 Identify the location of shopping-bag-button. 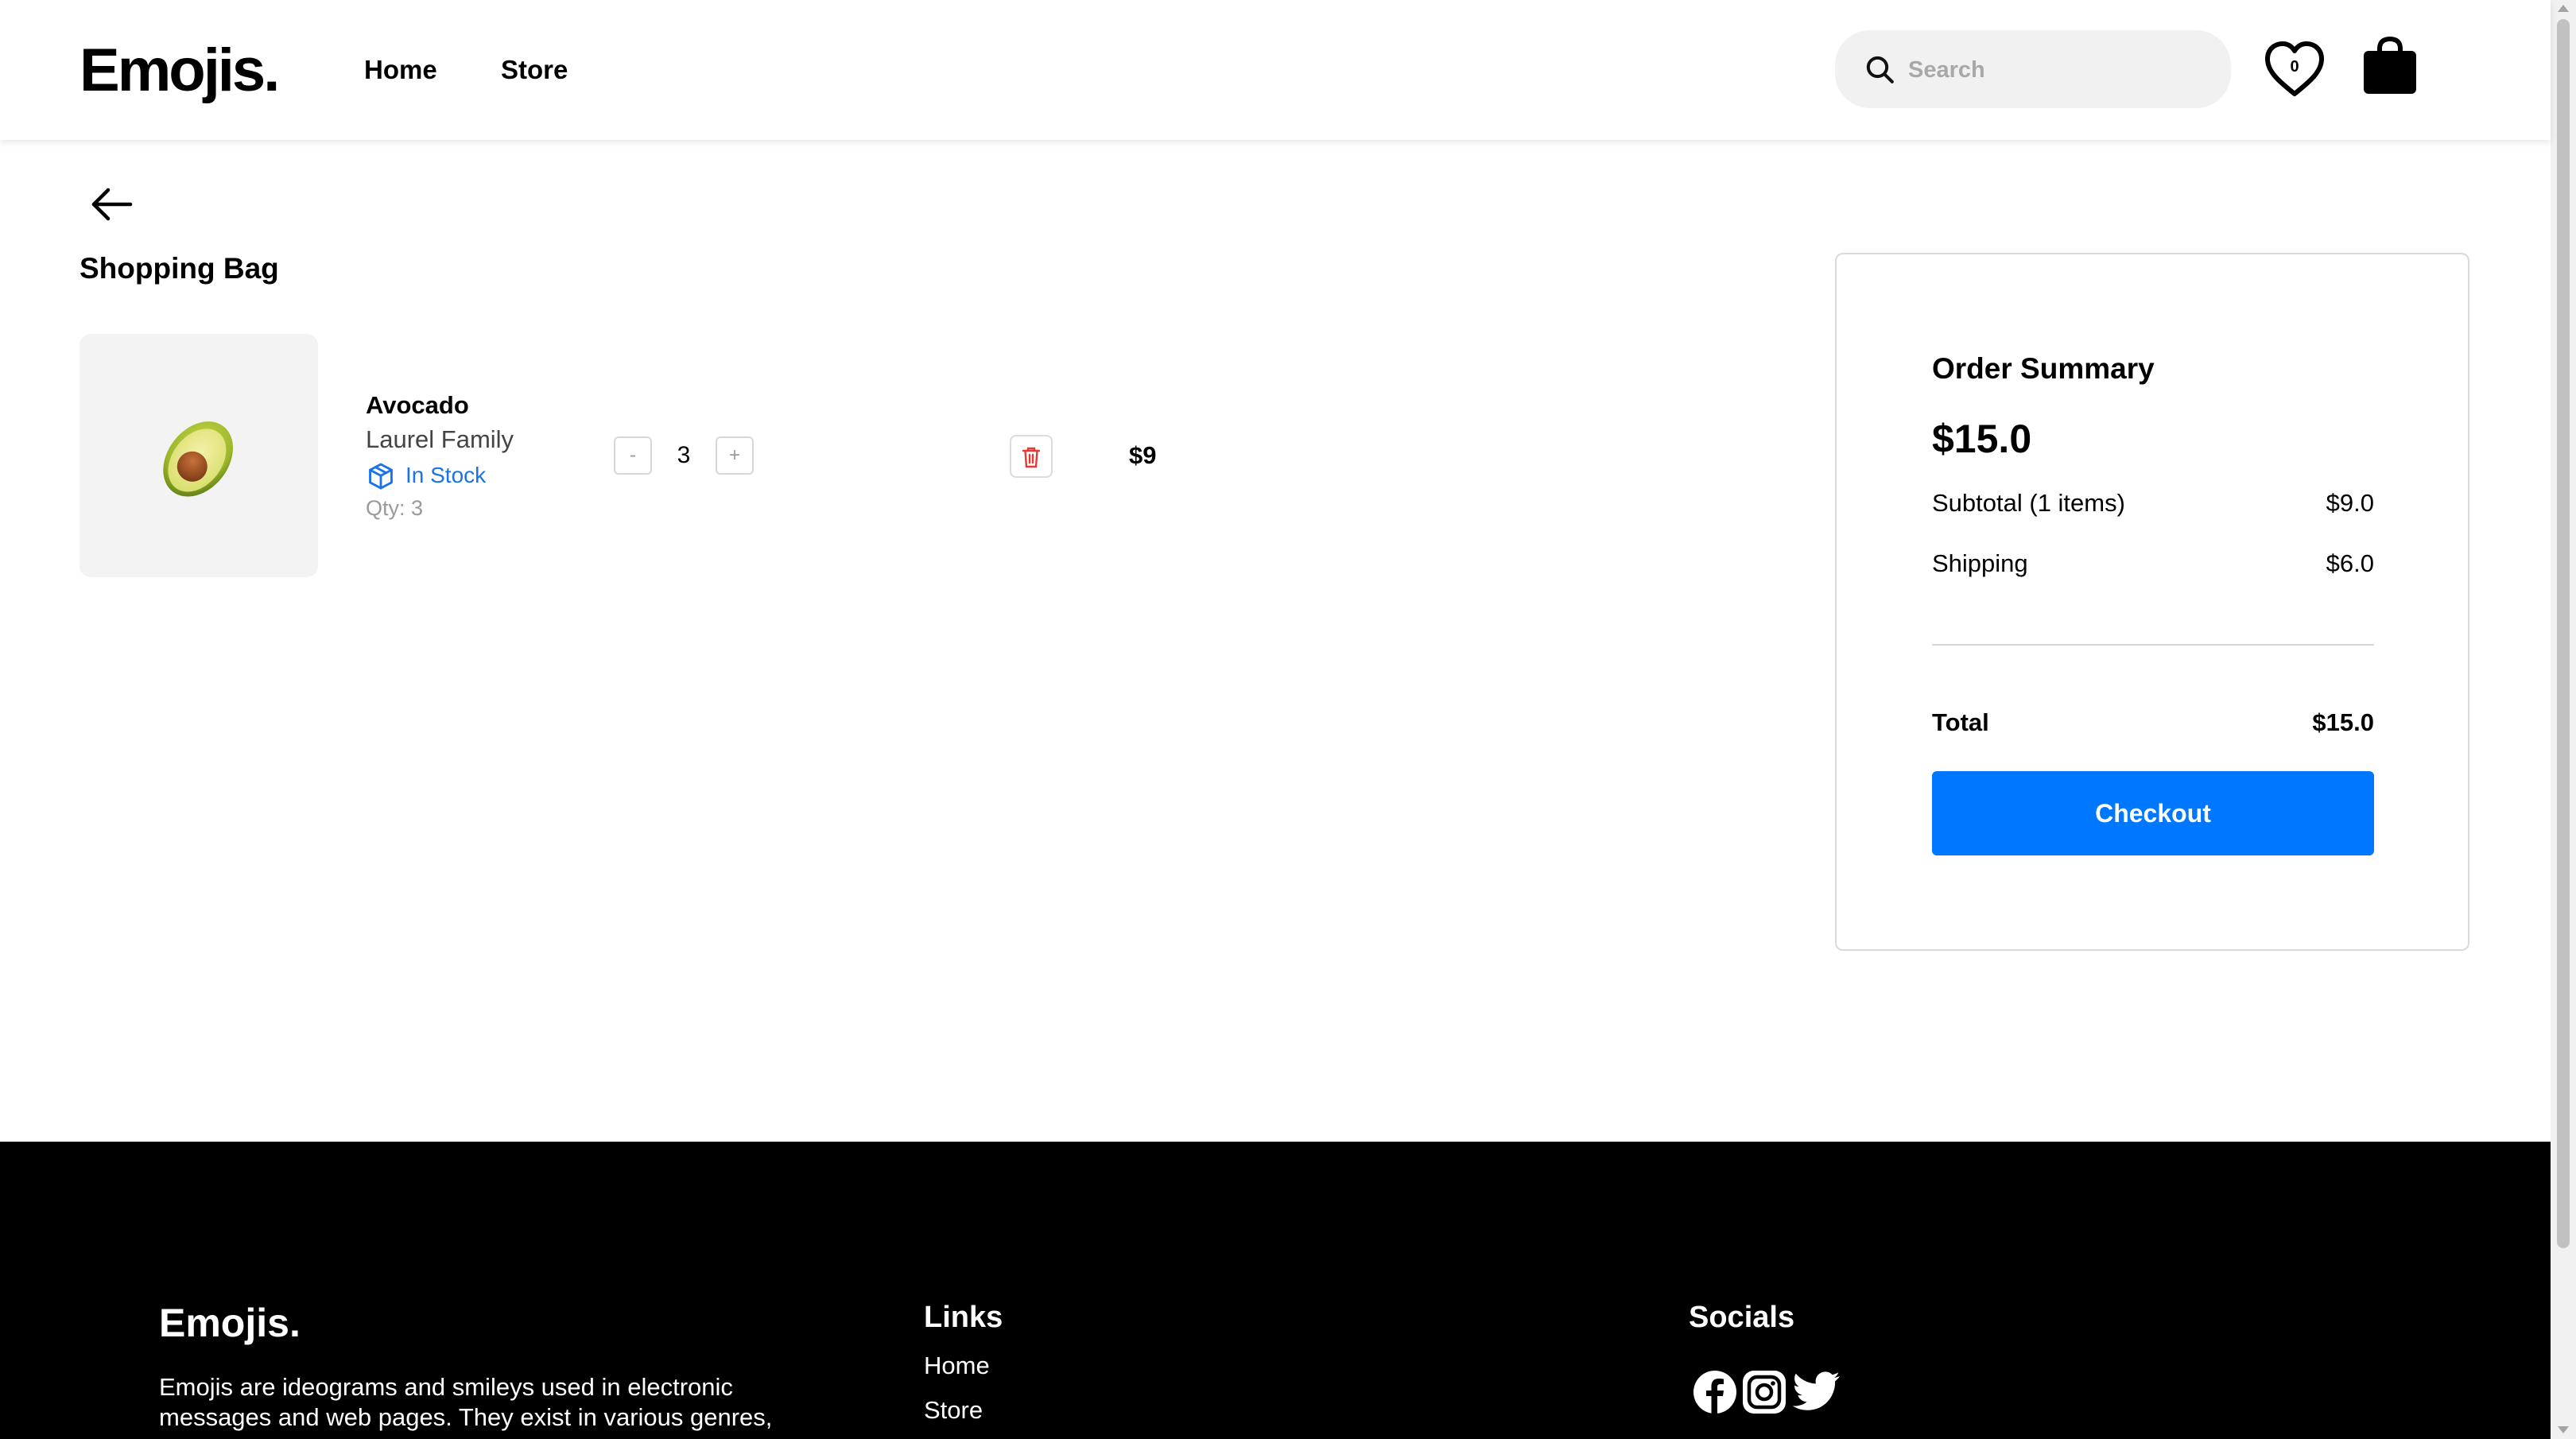
(2390, 65).